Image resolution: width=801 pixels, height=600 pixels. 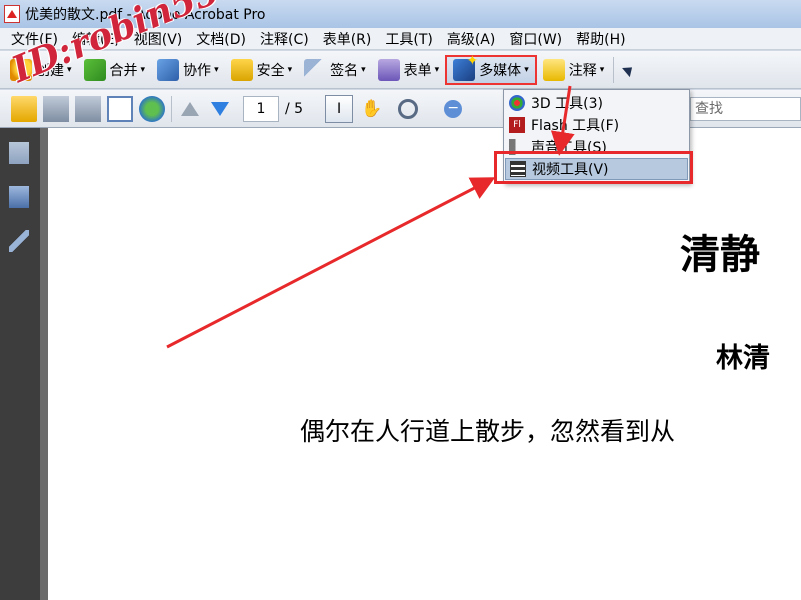 What do you see at coordinates (388, 69) in the screenshot?
I see `form-icon` at bounding box center [388, 69].